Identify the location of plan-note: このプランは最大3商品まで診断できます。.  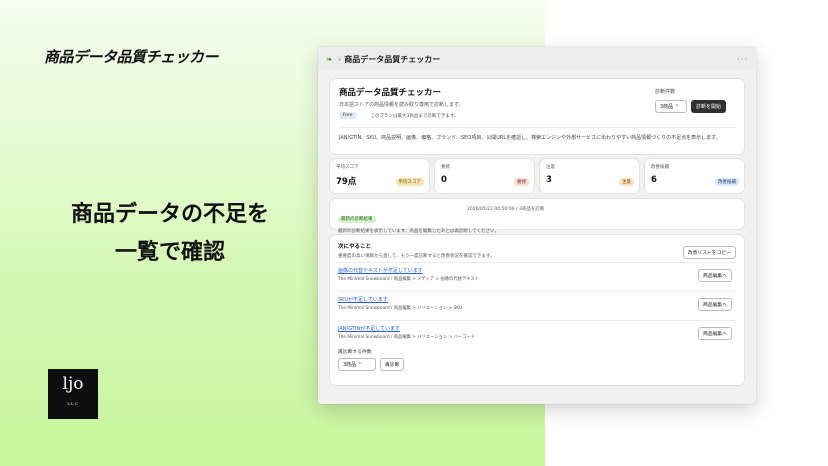
(414, 116).